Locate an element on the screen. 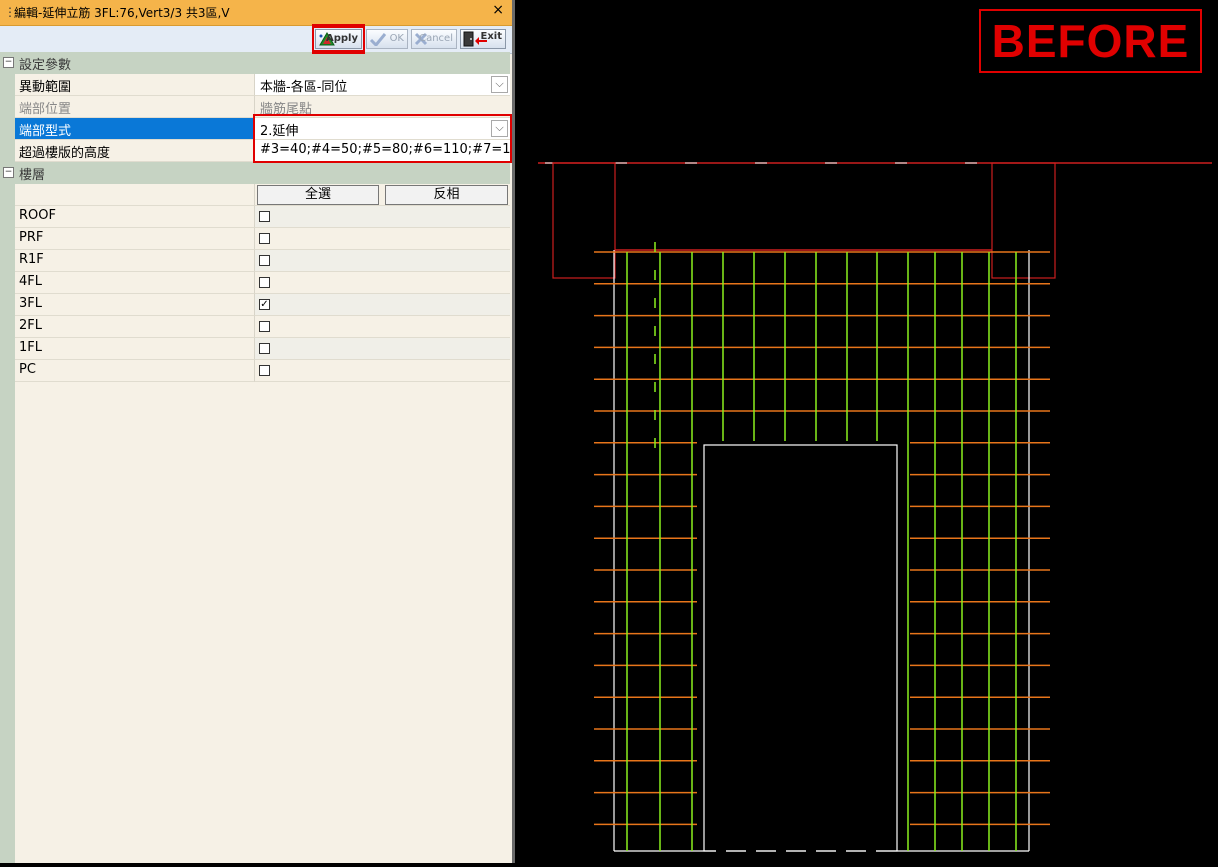 The height and width of the screenshot is (867, 1218). category-settings: − 設定參數 is located at coordinates (255, 63).